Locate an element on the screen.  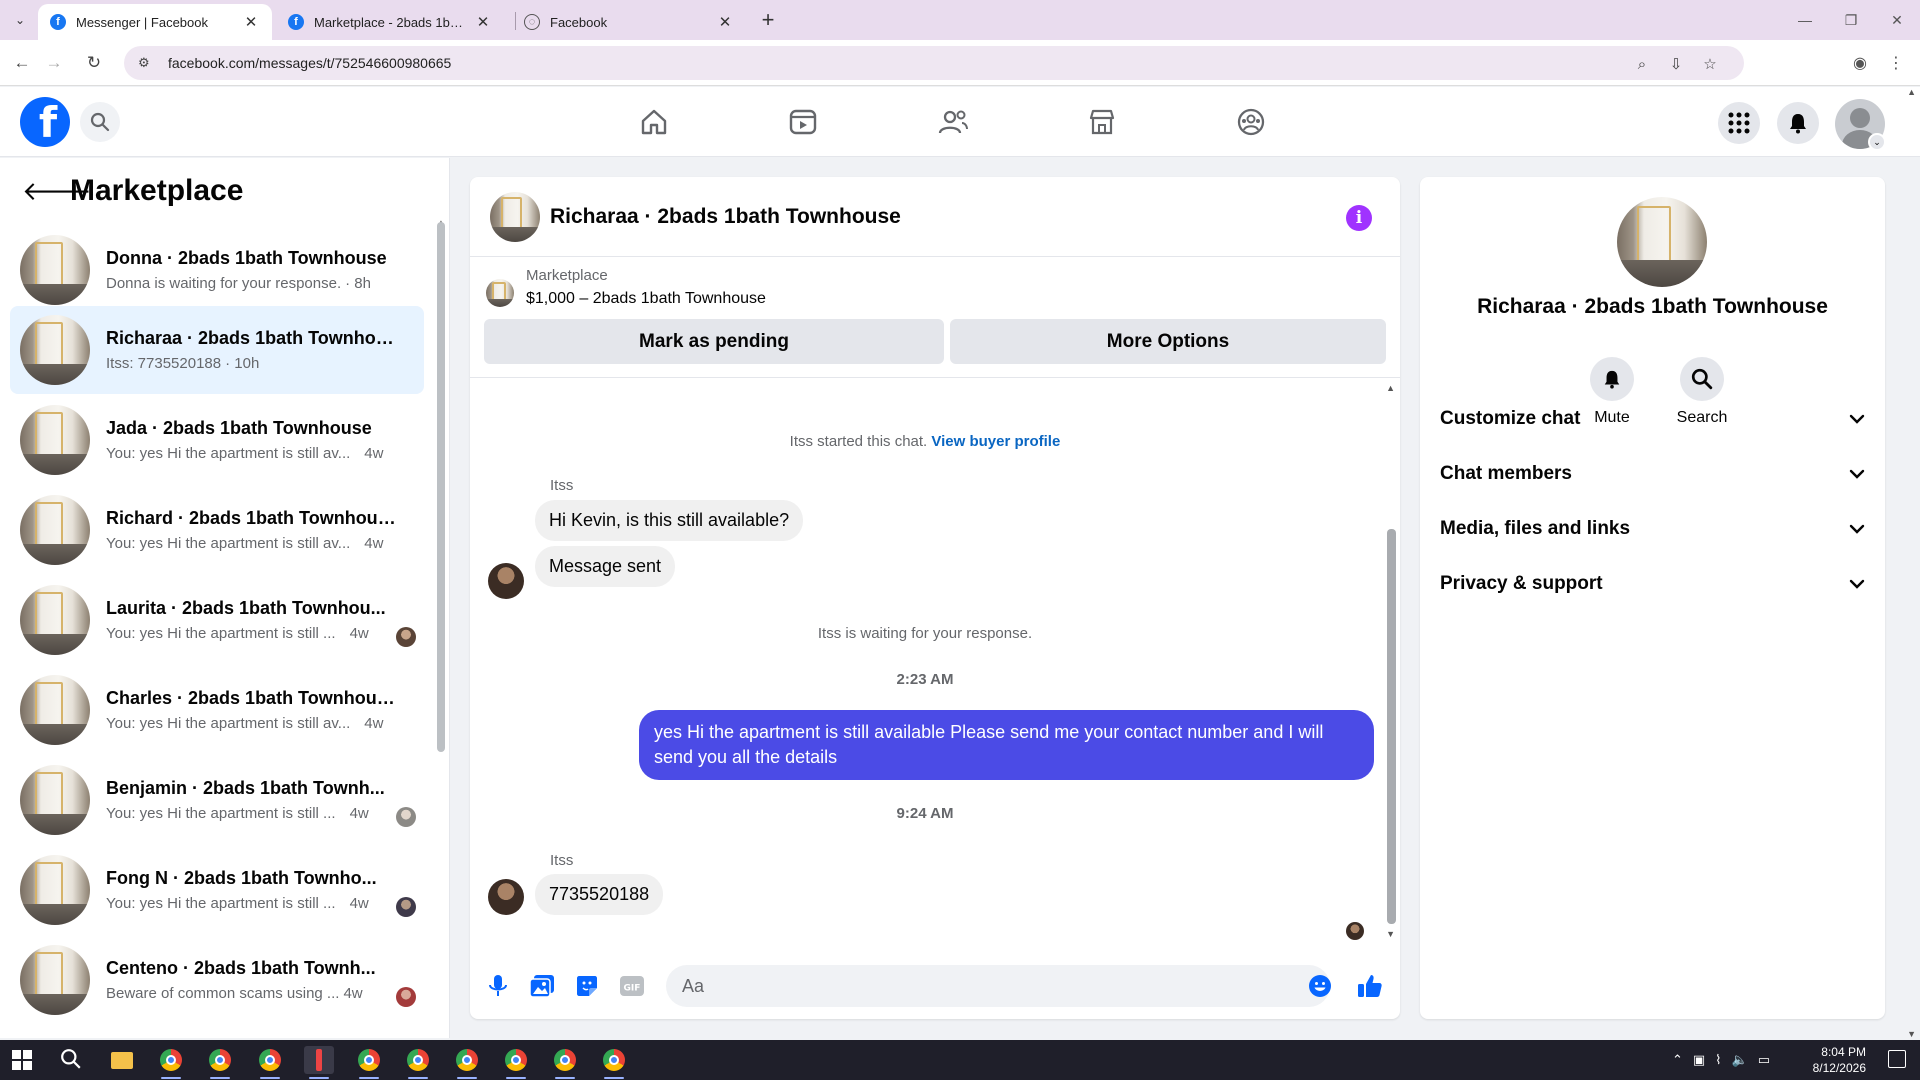
sticker-button is located at coordinates (587, 986).